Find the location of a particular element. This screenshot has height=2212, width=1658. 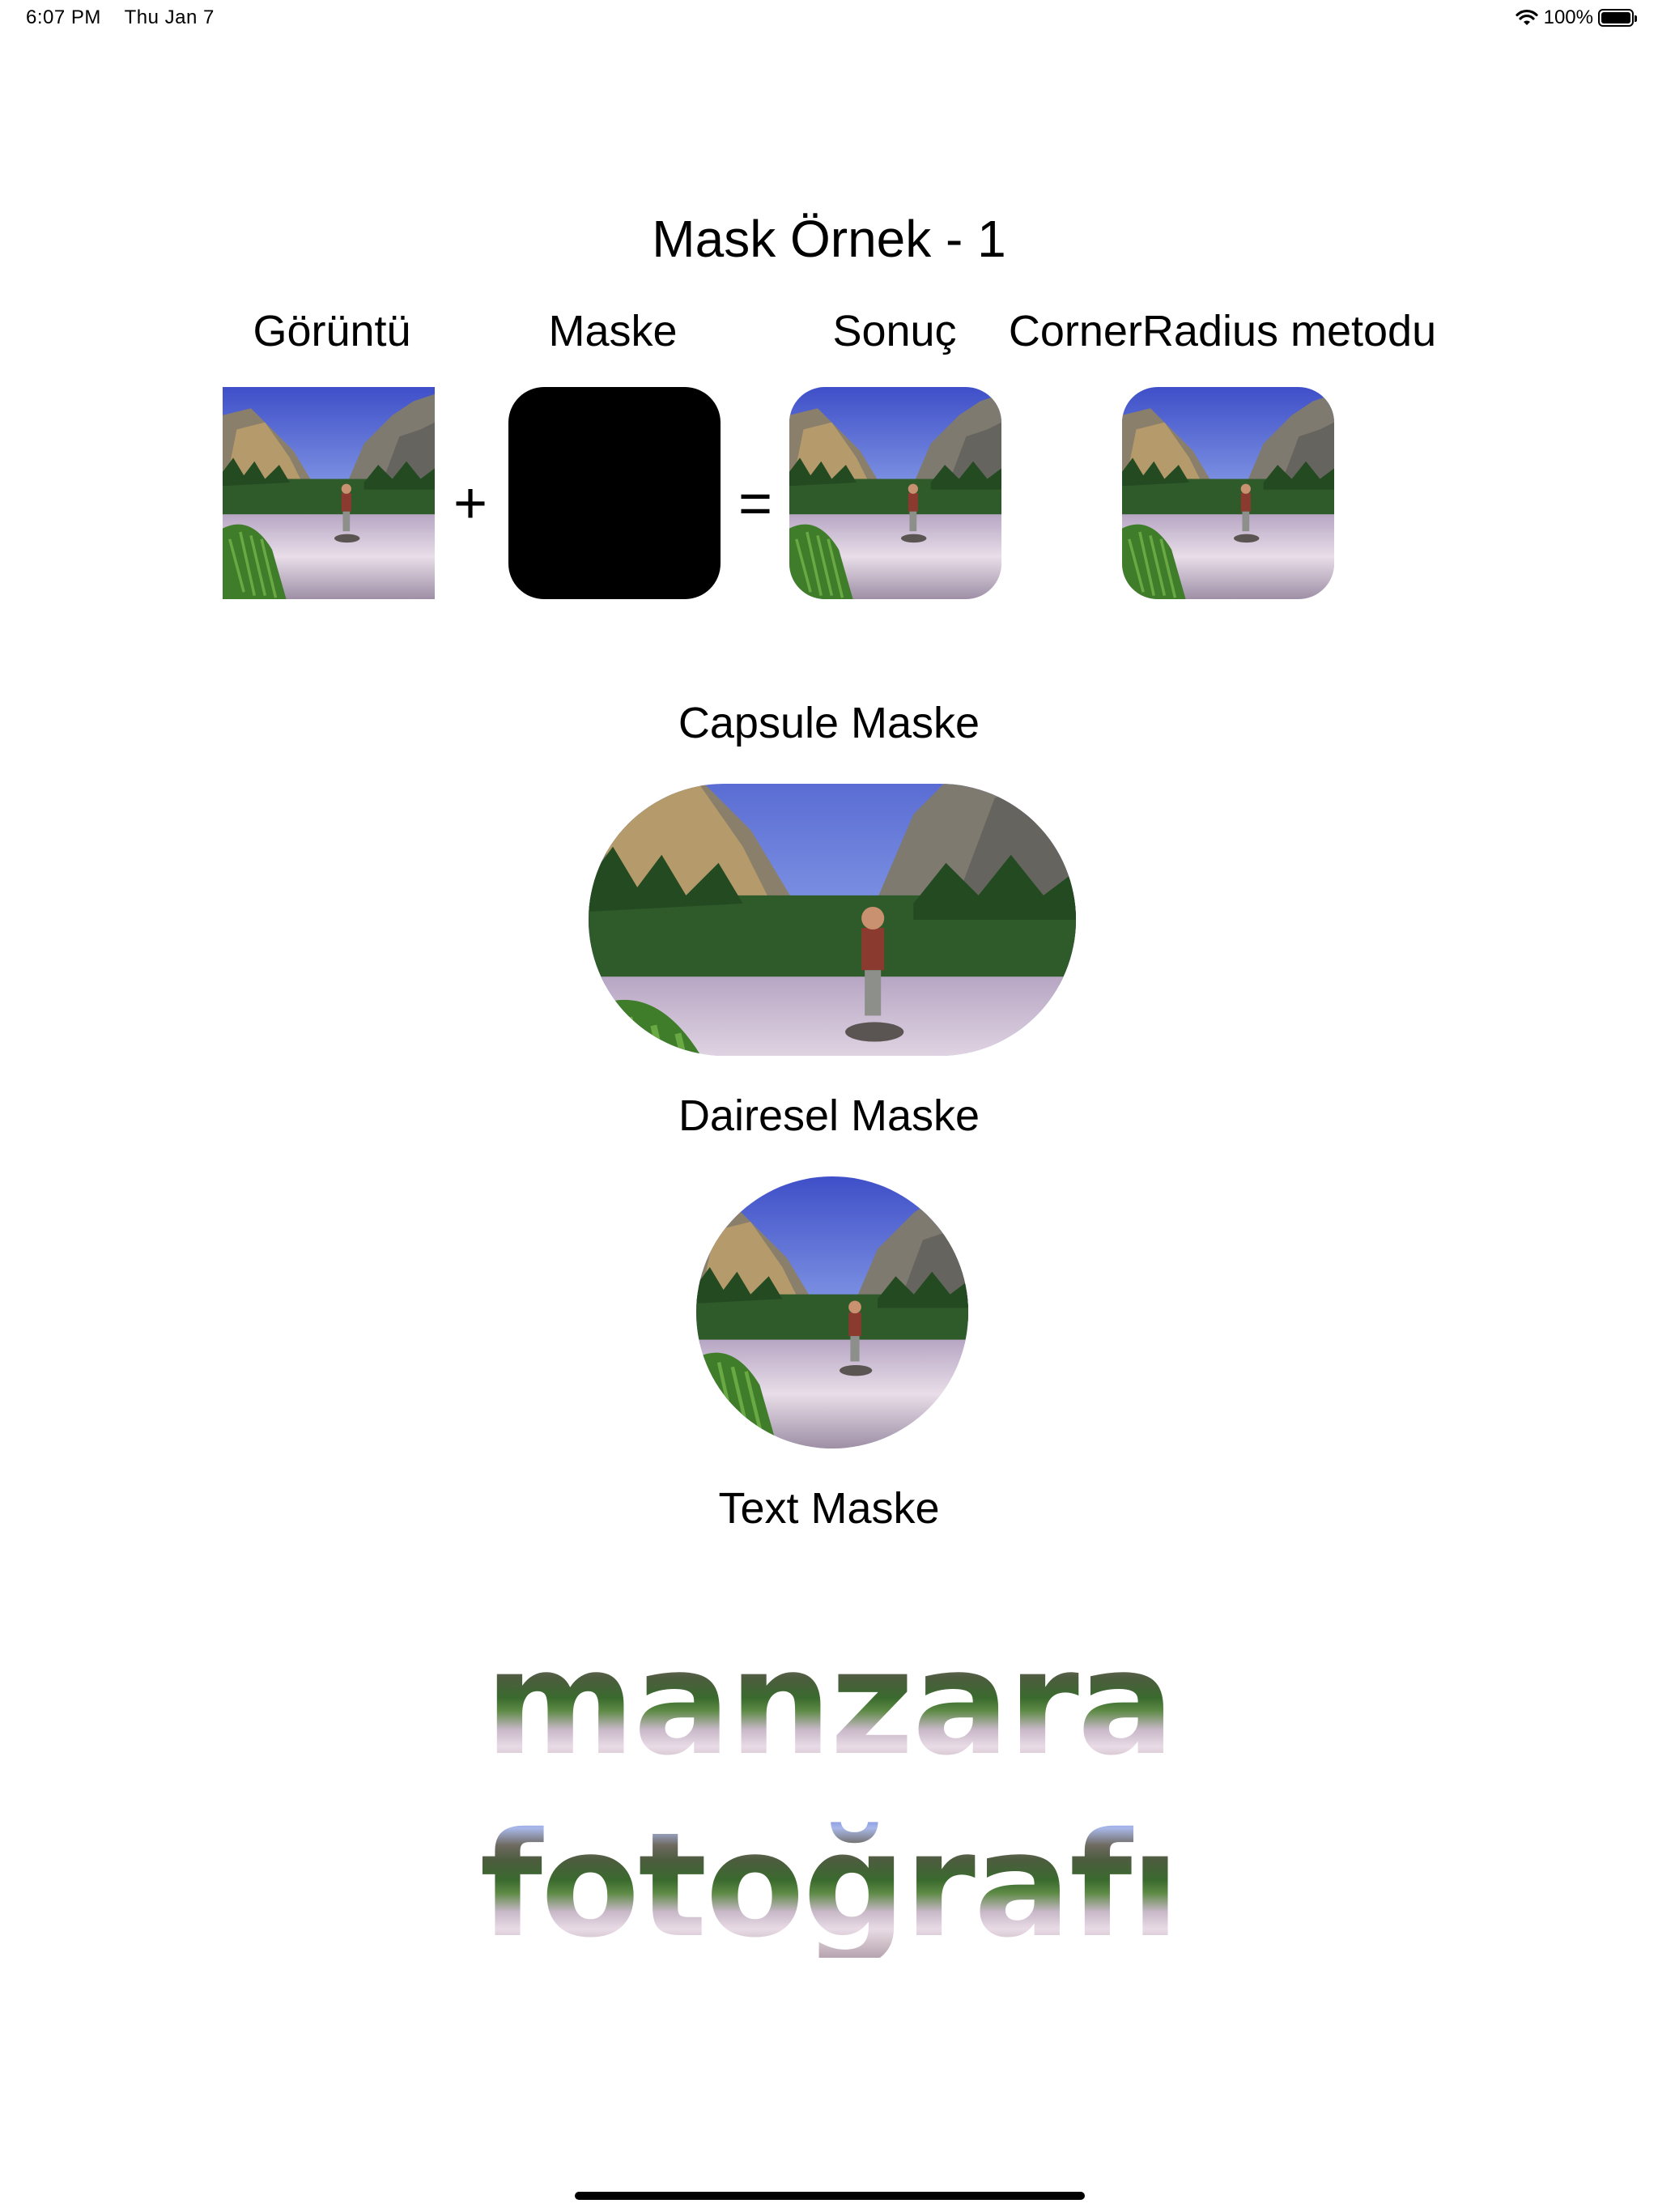

corner-radius-image is located at coordinates (1228, 493).